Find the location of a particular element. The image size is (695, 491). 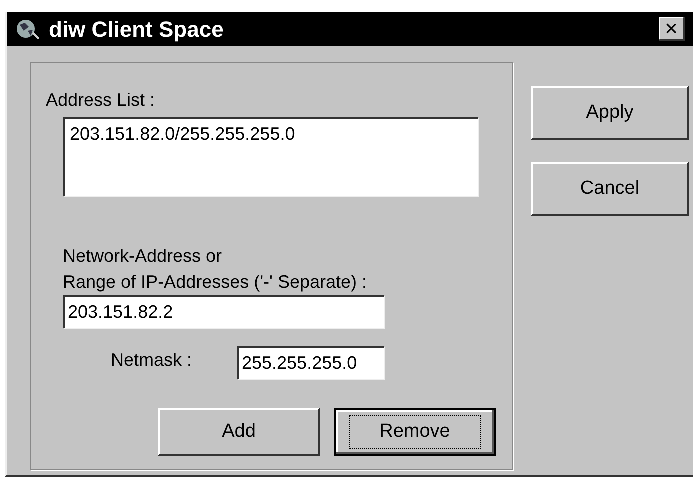

network-address-field: 203.151.82.2 is located at coordinates (224, 312).